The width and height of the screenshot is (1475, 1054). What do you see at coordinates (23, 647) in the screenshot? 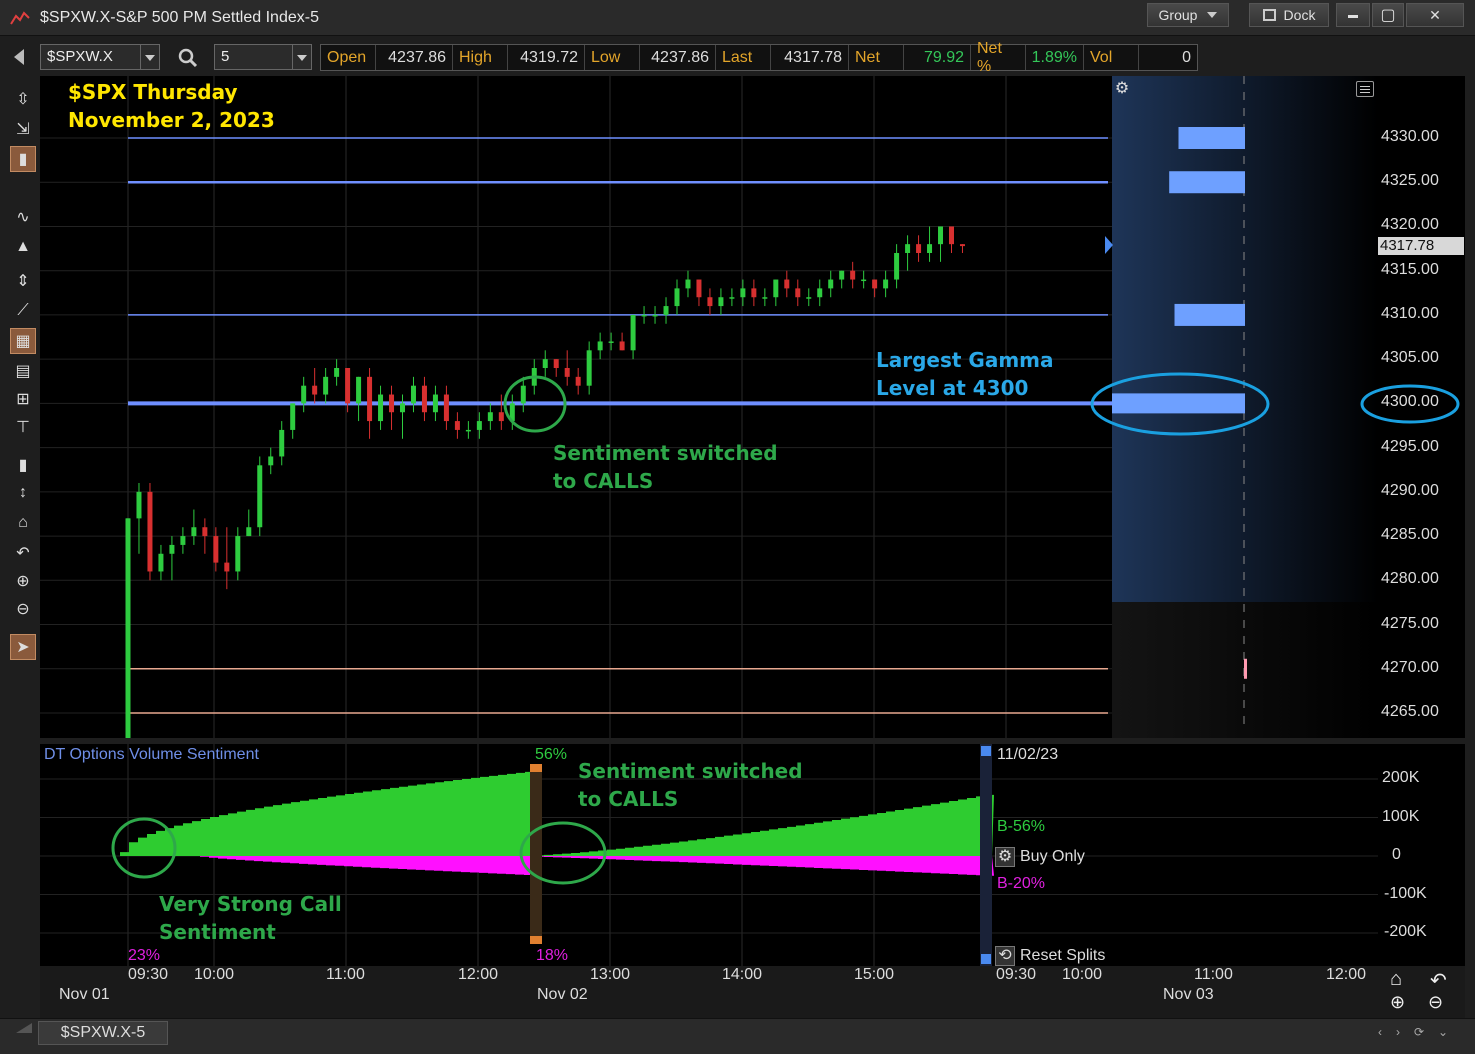
I see `pointer-icon: ➤` at bounding box center [23, 647].